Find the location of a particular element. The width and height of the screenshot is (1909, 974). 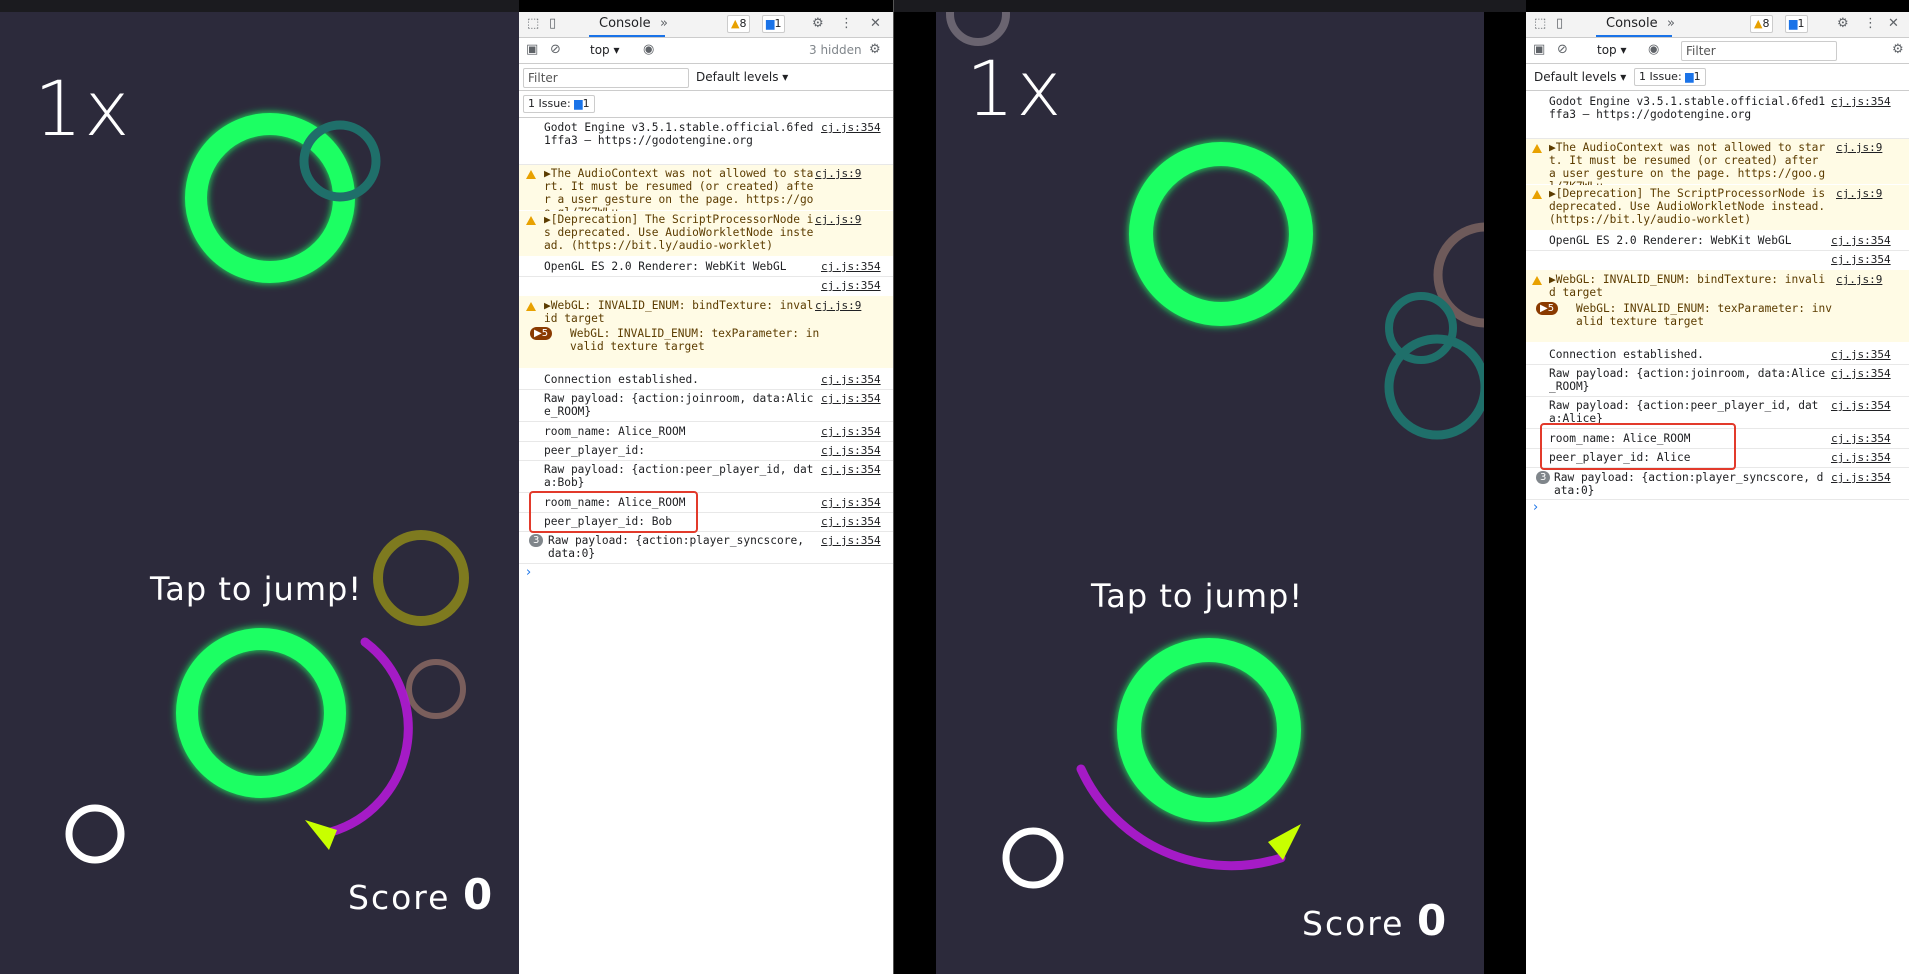

issues-bar: 1 Issue: ▆1 is located at coordinates (706, 104).